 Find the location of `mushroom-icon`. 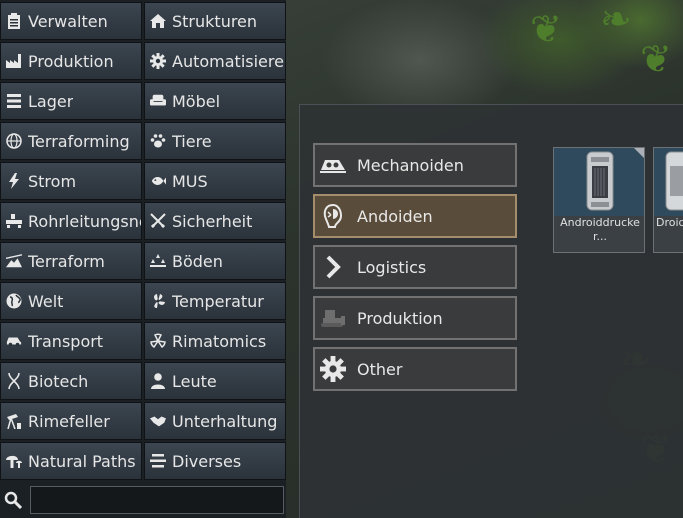

mushroom-icon is located at coordinates (14, 461).